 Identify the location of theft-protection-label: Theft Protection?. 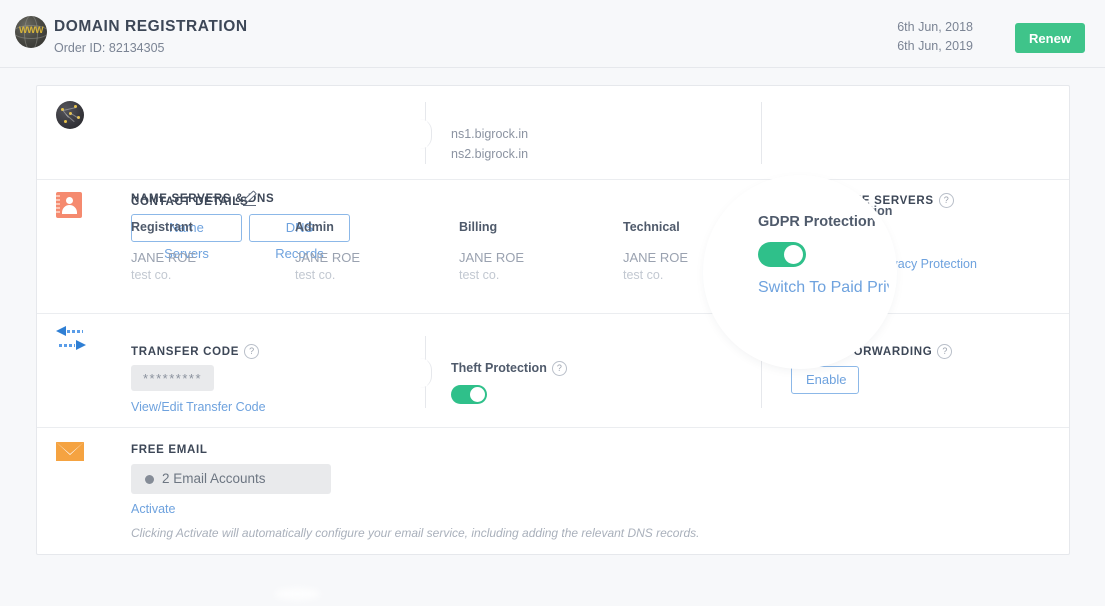
(509, 368).